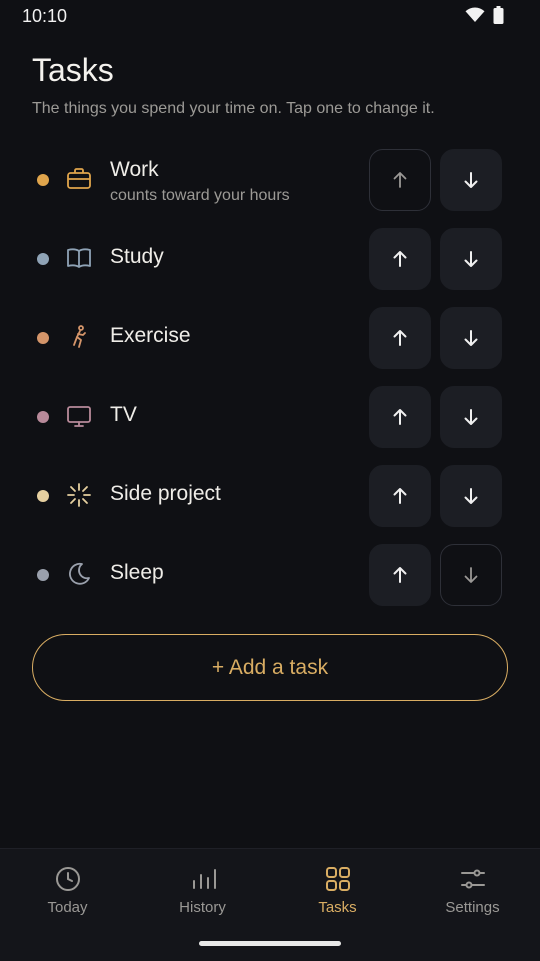  Describe the element at coordinates (270, 416) in the screenshot. I see `task-row-tv: TV` at that location.